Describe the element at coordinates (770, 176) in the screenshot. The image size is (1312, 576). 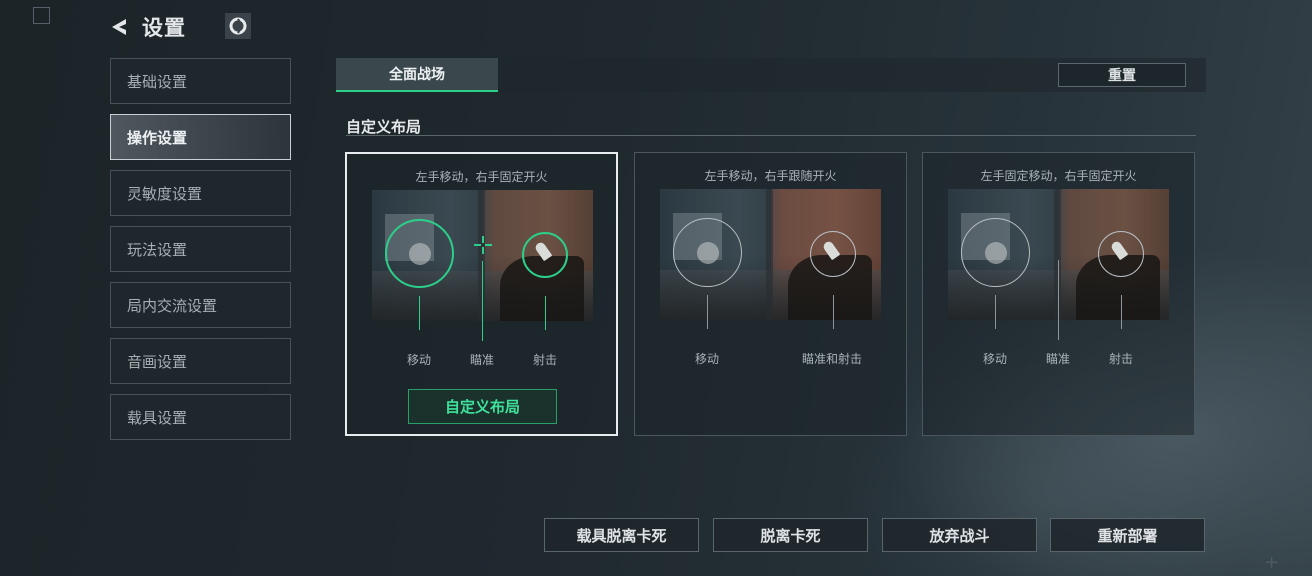
I see `layout-caption: 左手移动，右手跟随开火` at that location.